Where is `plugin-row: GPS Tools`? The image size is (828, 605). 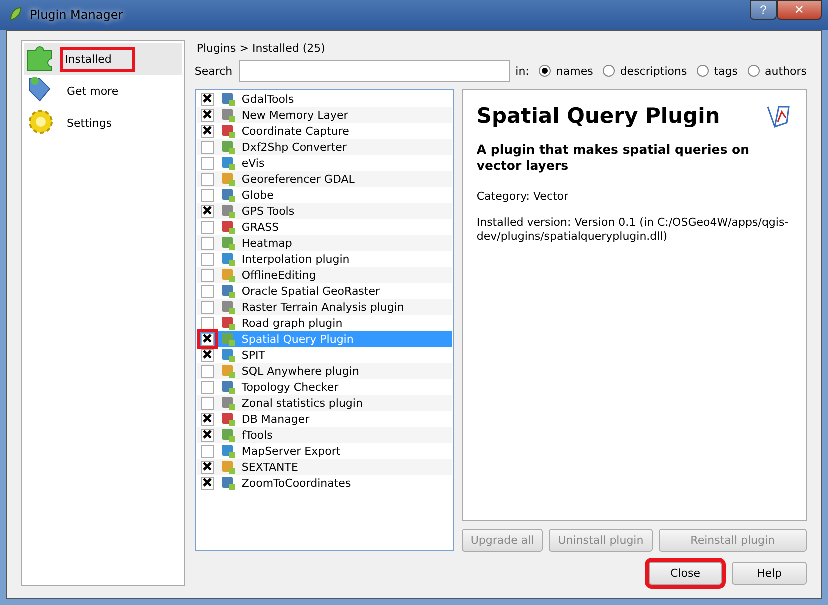
plugin-row: GPS Tools is located at coordinates (324, 211).